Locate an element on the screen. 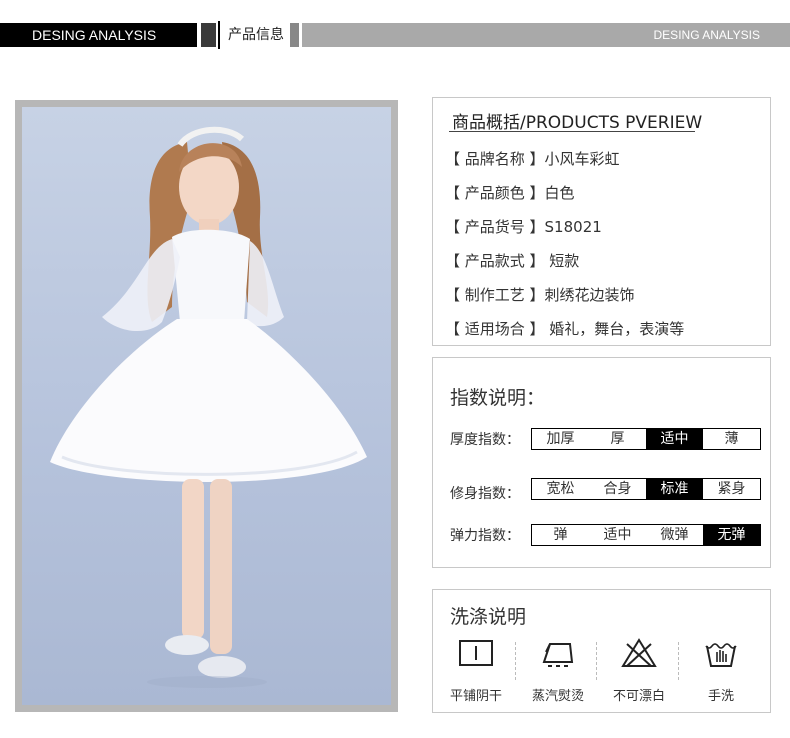 The image size is (790, 738). fit-option: 紧身 is located at coordinates (731, 489).